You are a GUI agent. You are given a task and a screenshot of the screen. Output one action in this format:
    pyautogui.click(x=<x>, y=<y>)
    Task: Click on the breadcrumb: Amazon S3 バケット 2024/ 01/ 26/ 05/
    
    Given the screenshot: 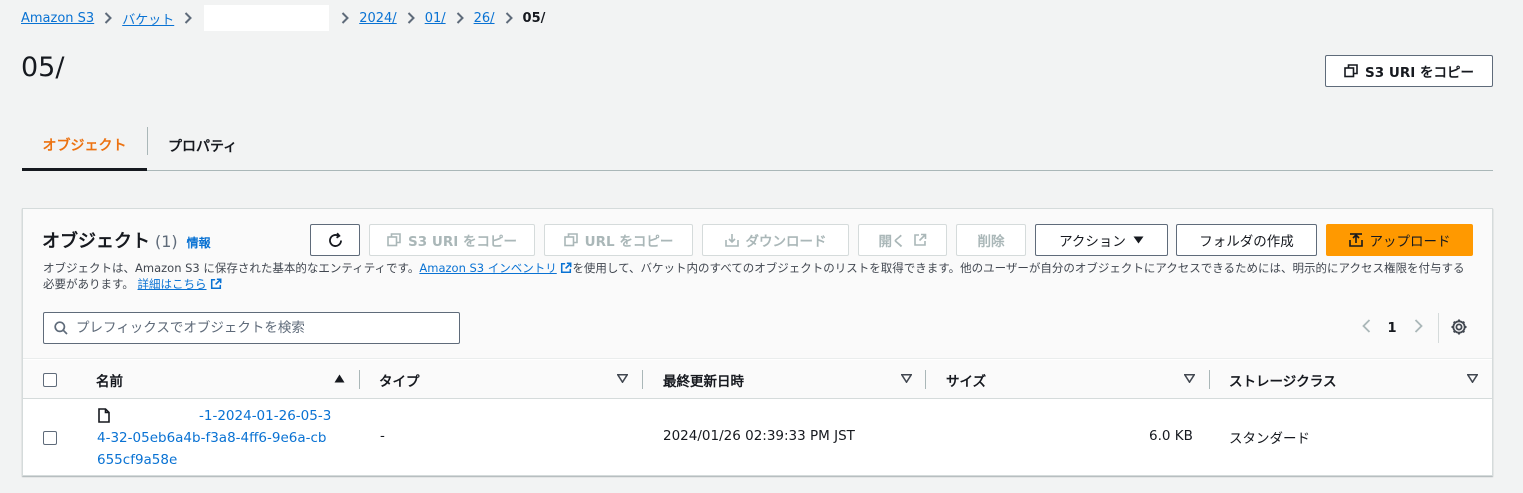 What is the action you would take?
    pyautogui.click(x=283, y=18)
    